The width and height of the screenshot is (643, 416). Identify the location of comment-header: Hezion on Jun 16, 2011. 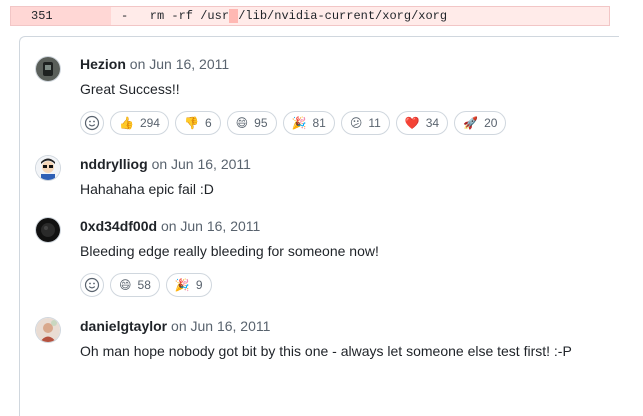
(154, 64).